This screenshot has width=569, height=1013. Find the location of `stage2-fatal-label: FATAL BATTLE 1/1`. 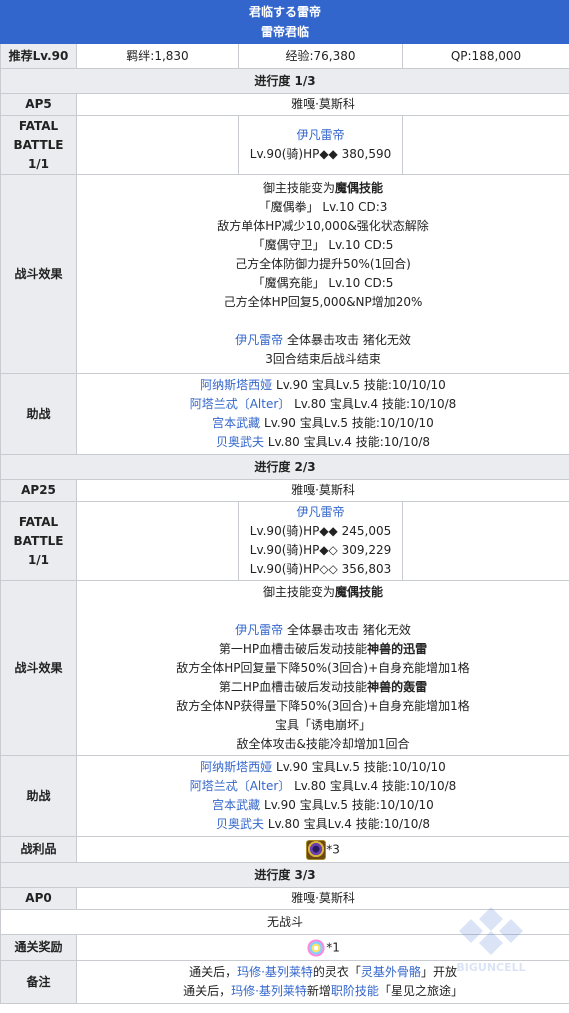

stage2-fatal-label: FATAL BATTLE 1/1 is located at coordinates (38, 541).